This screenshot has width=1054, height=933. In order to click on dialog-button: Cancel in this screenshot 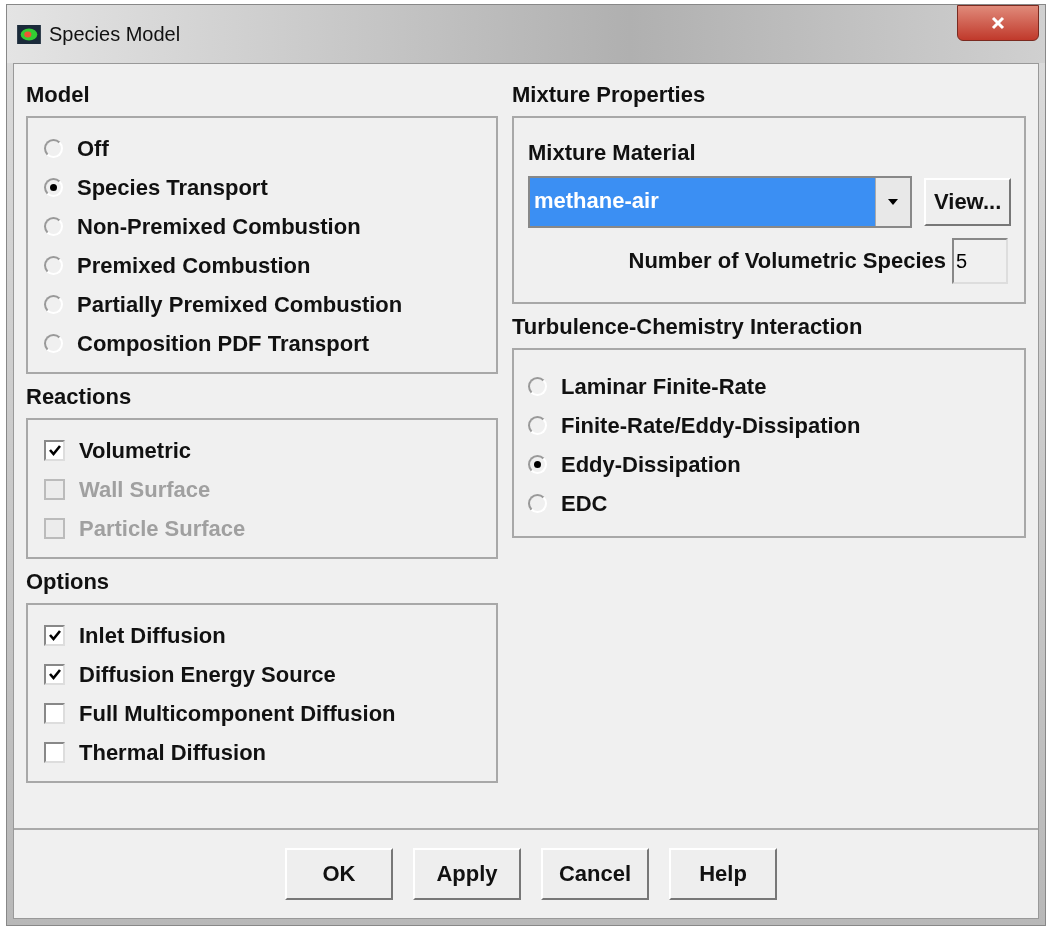, I will do `click(595, 874)`.